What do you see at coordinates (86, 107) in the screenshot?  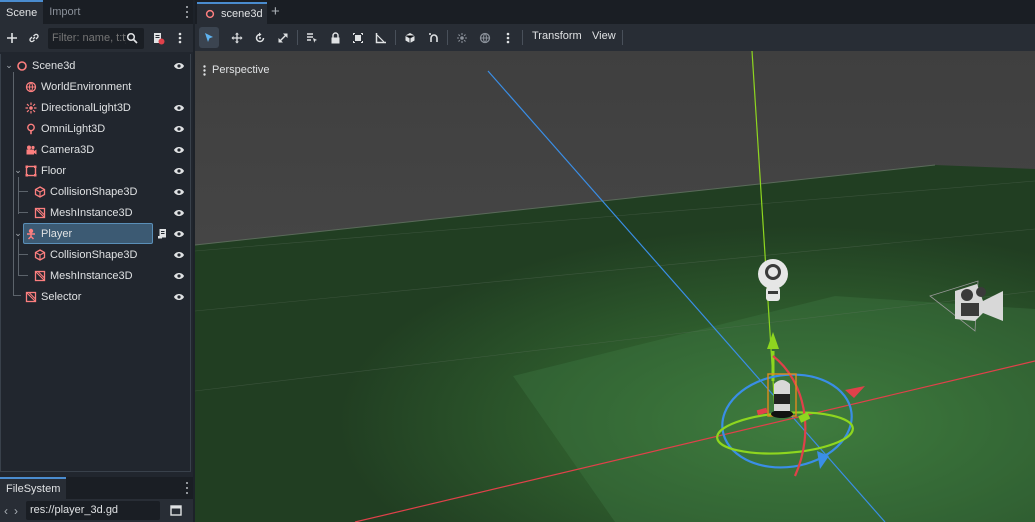 I see `tree-item-label: DirectionalLight3D` at bounding box center [86, 107].